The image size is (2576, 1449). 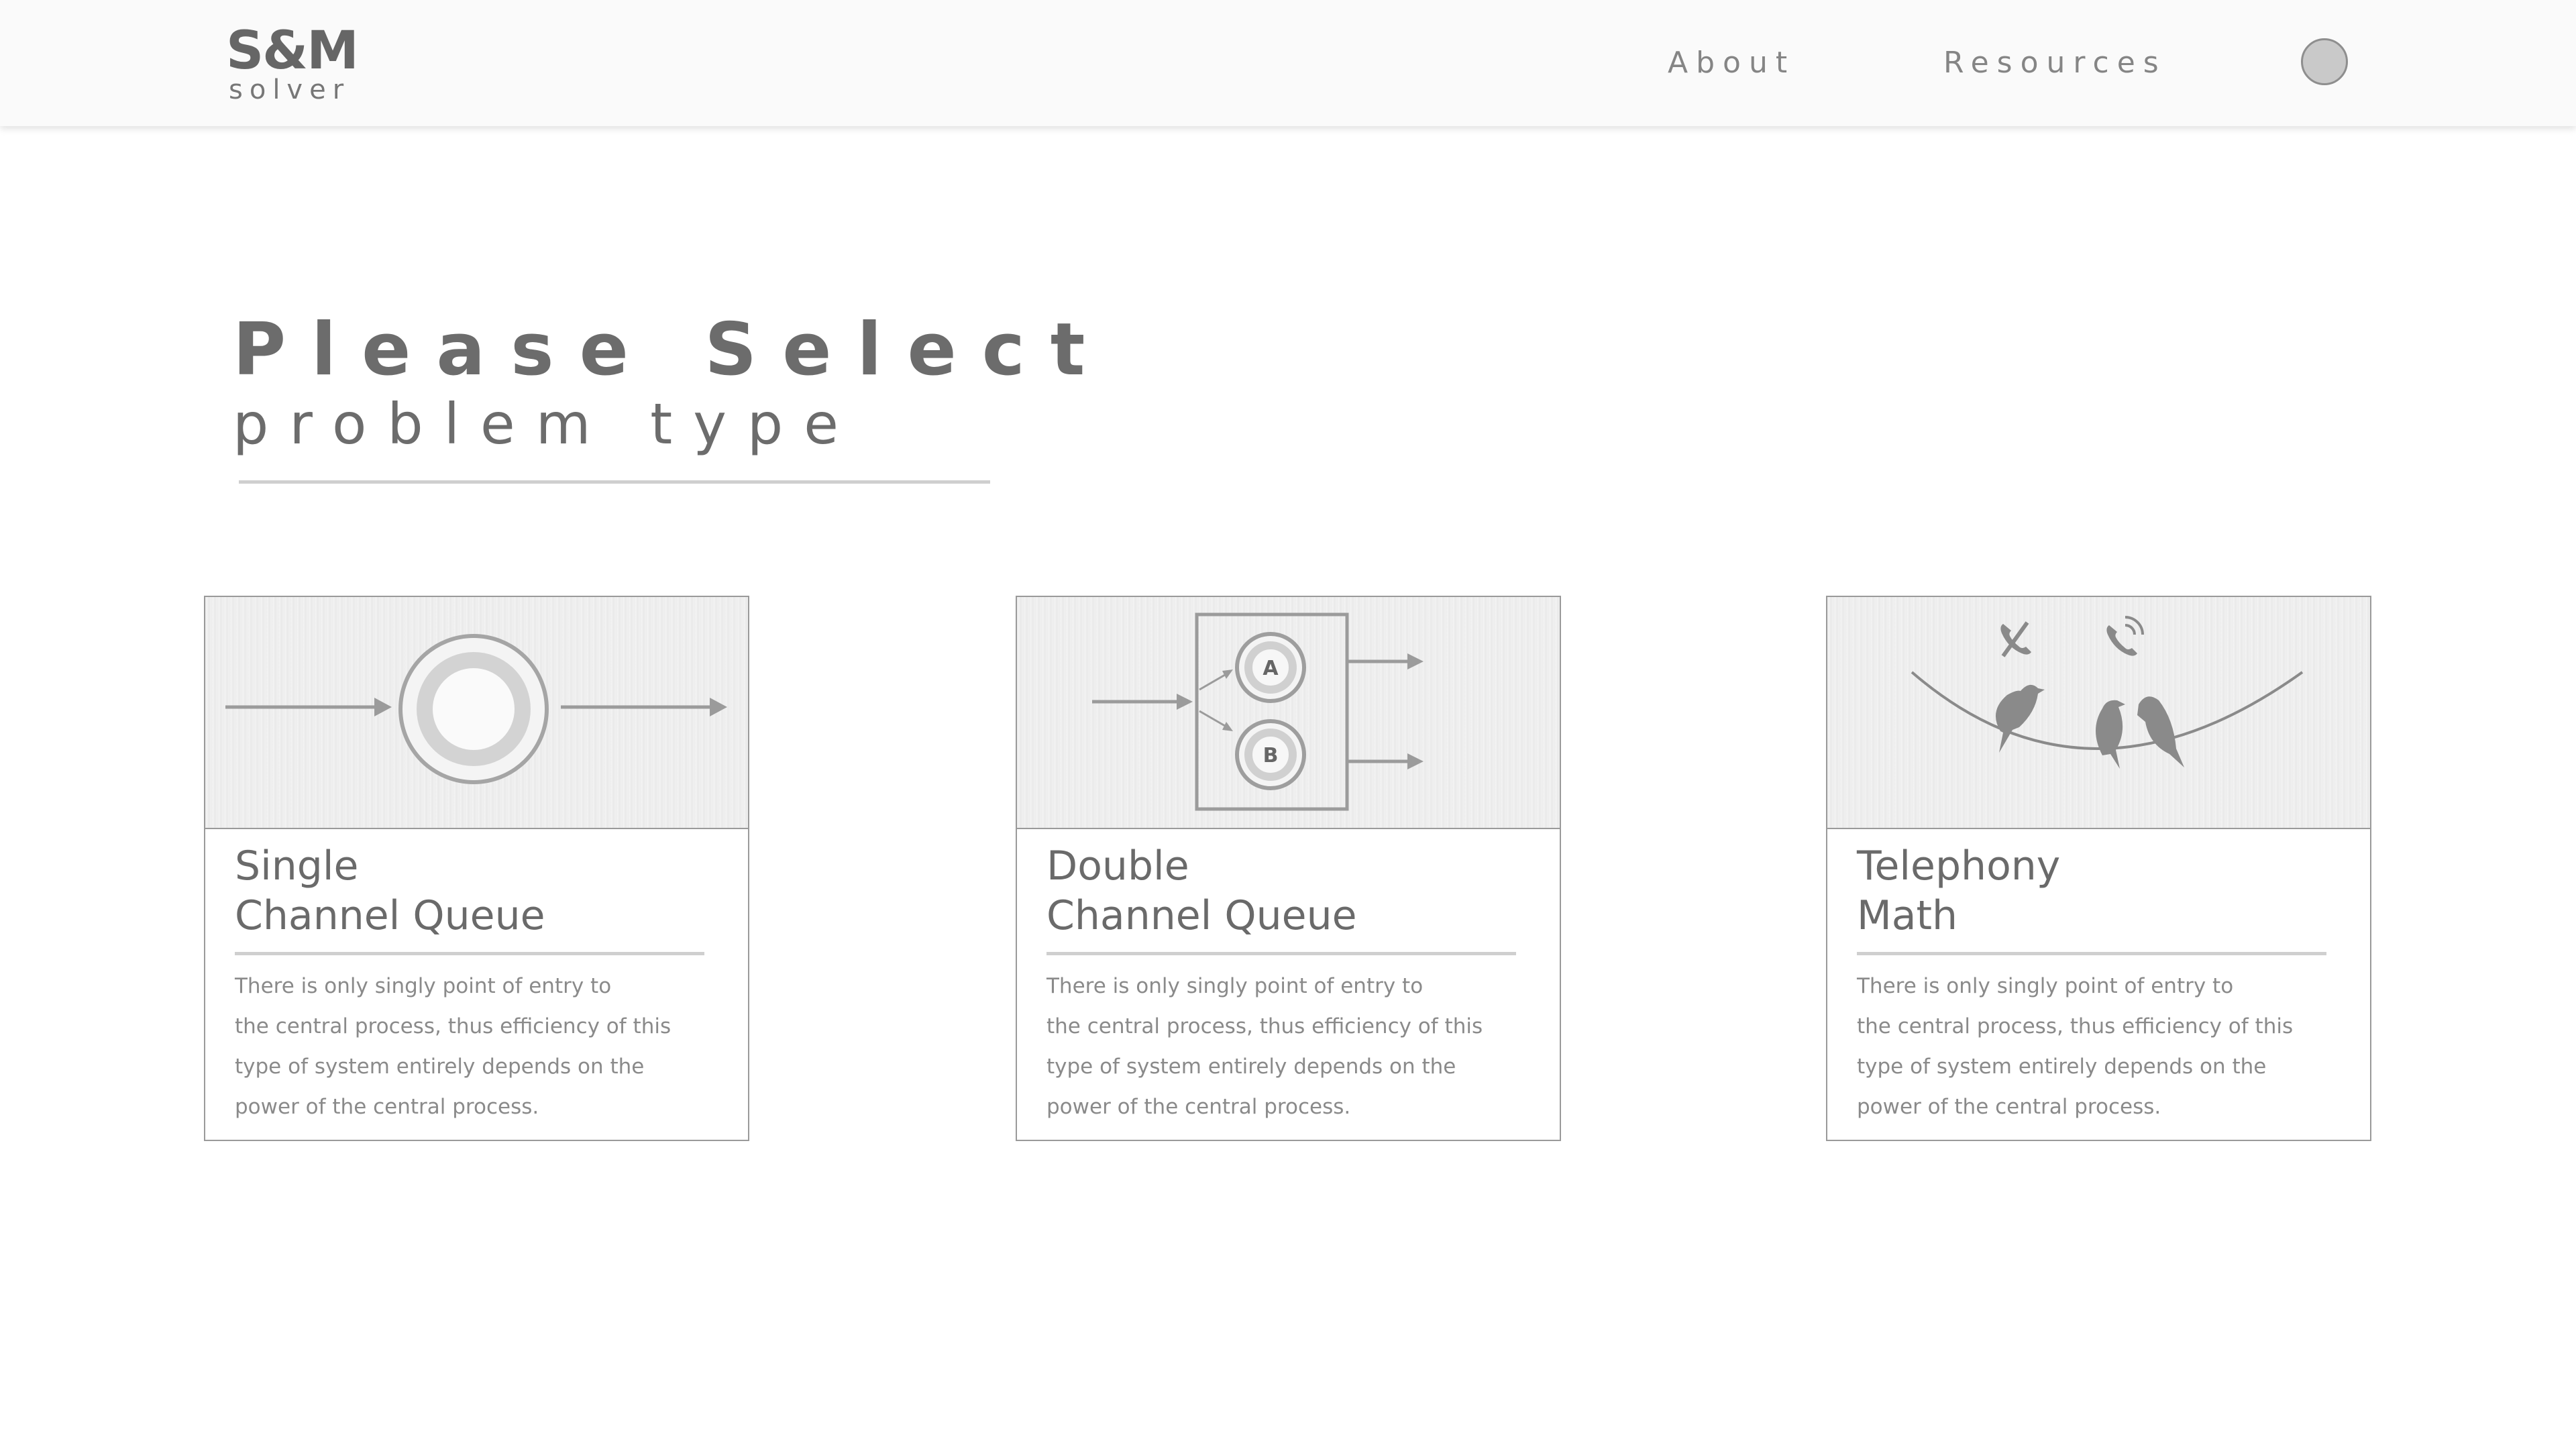 What do you see at coordinates (2324, 61) in the screenshot?
I see `user-avatar` at bounding box center [2324, 61].